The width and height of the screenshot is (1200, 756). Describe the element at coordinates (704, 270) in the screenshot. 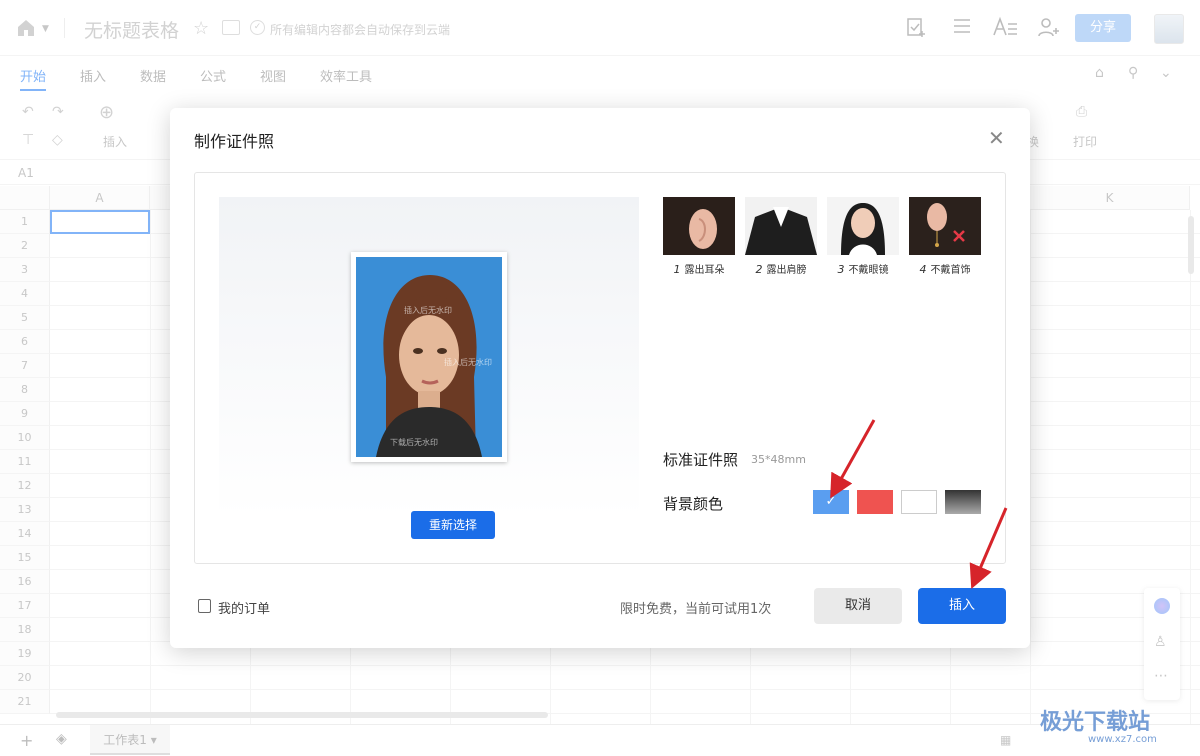

I see `tip-label: 露出耳朵` at that location.